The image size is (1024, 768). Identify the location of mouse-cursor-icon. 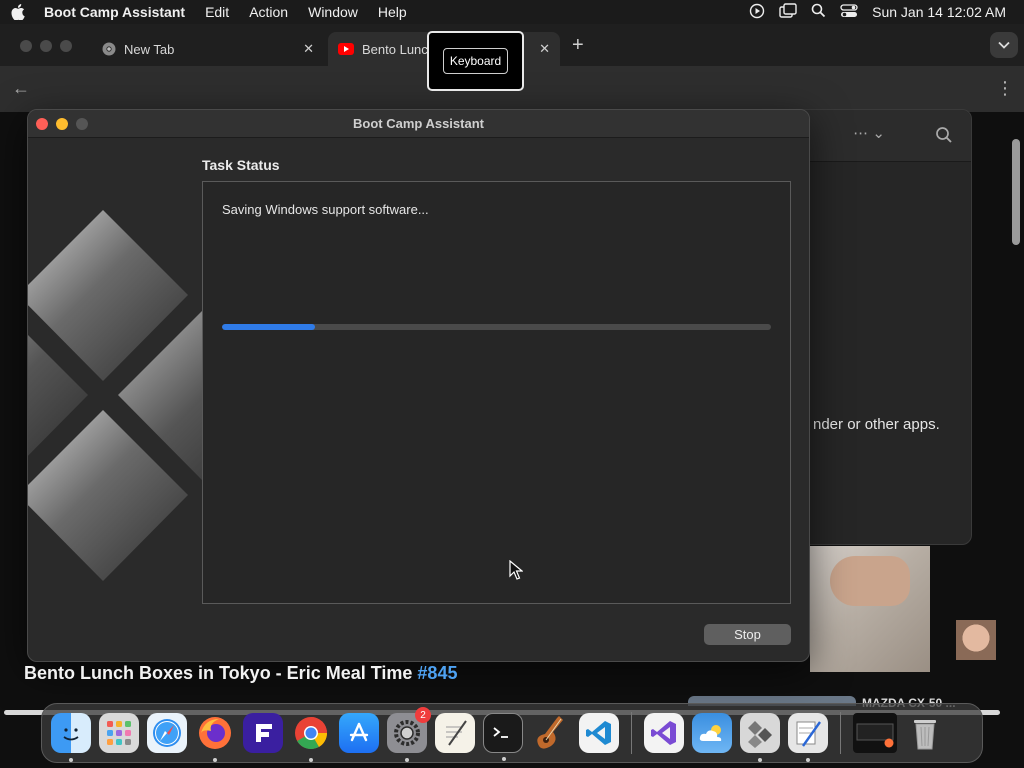
(516, 572).